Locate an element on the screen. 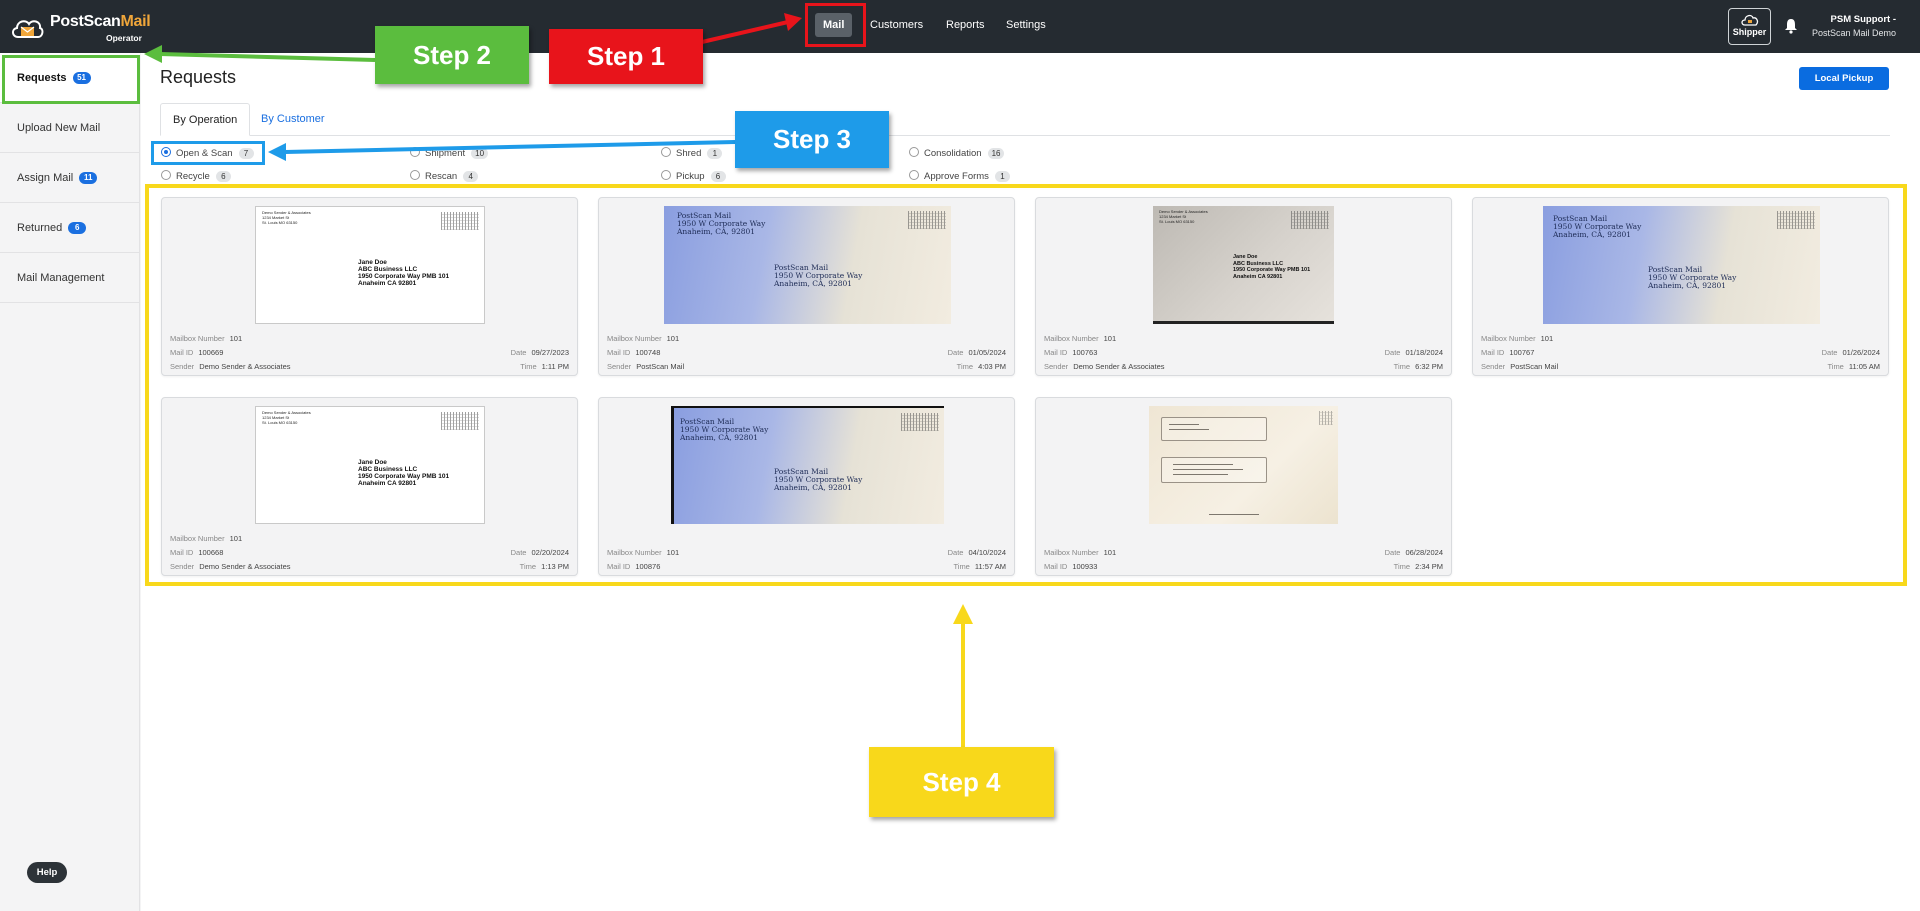  requests-count-badge: 51 is located at coordinates (81, 78).